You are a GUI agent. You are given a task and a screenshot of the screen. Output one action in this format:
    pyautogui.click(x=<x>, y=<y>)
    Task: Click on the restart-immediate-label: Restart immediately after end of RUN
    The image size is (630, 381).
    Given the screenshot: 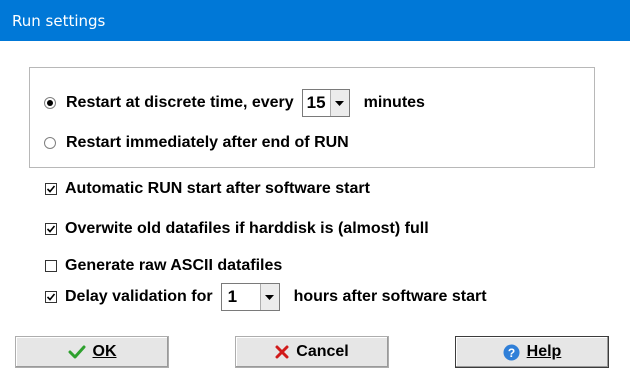 What is the action you would take?
    pyautogui.click(x=207, y=142)
    